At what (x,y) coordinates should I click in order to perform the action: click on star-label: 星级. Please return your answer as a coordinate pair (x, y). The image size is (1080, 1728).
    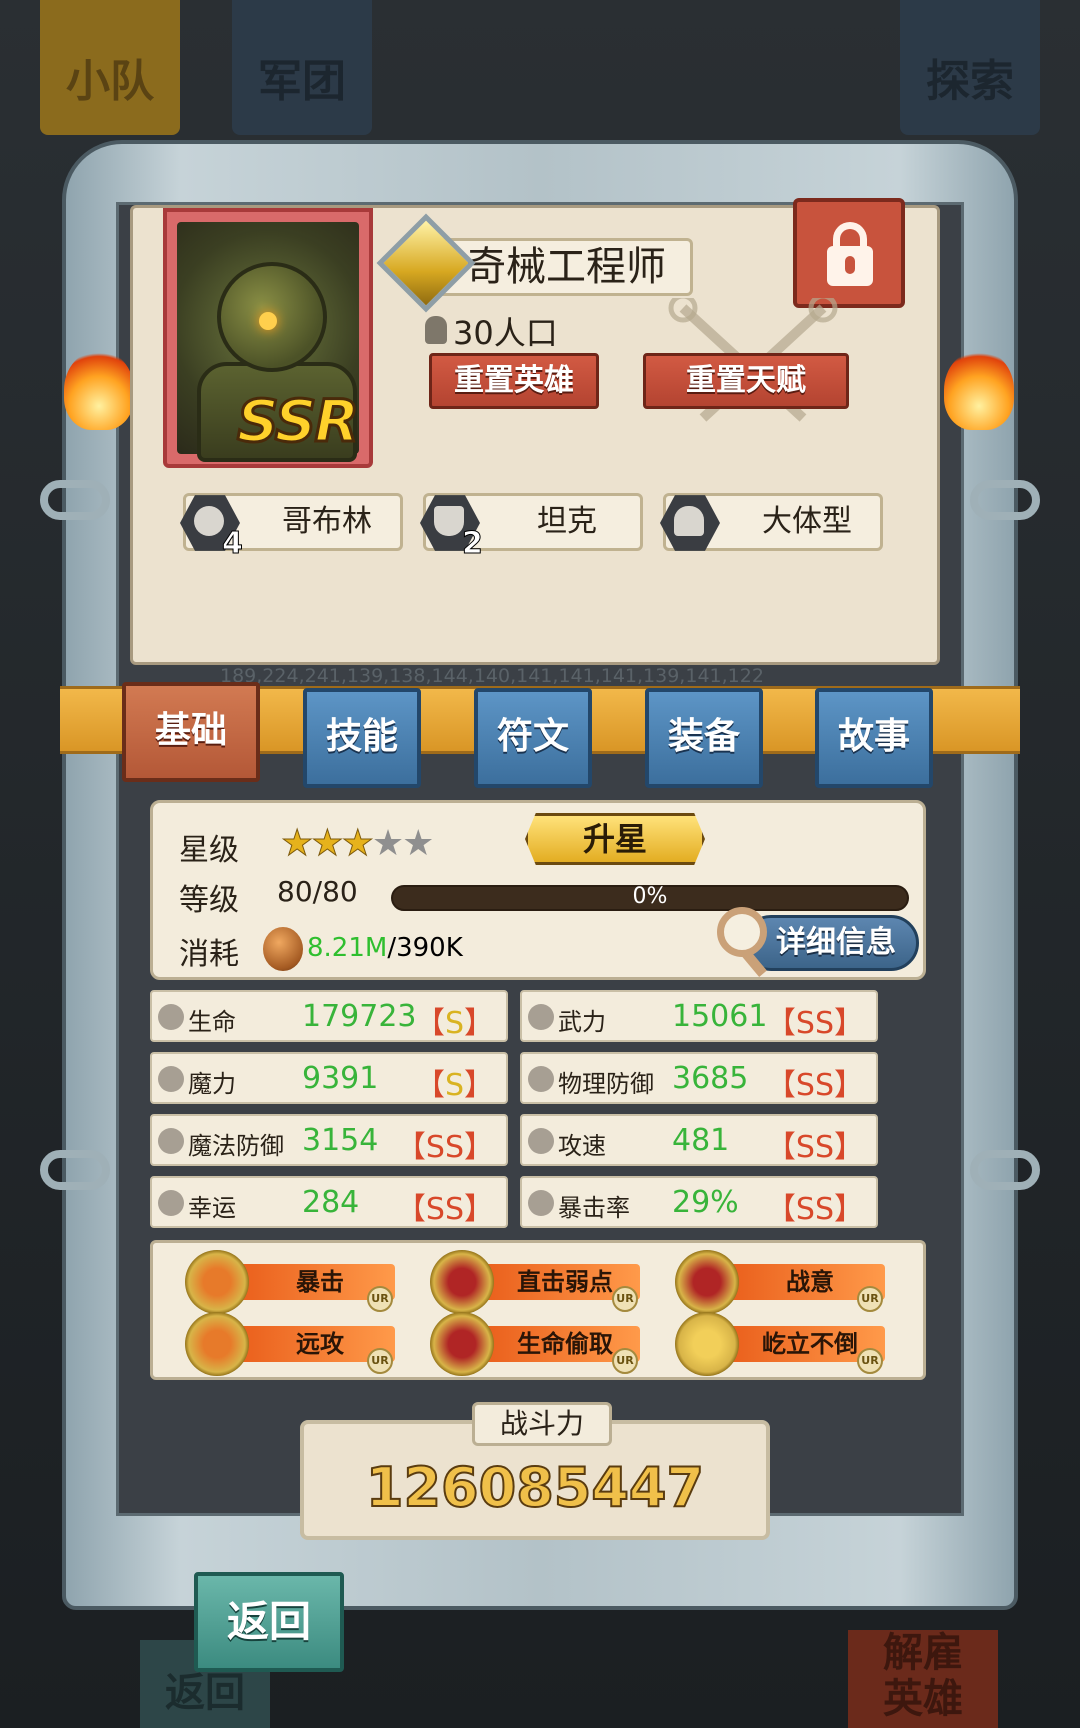
    Looking at the image, I should click on (209, 850).